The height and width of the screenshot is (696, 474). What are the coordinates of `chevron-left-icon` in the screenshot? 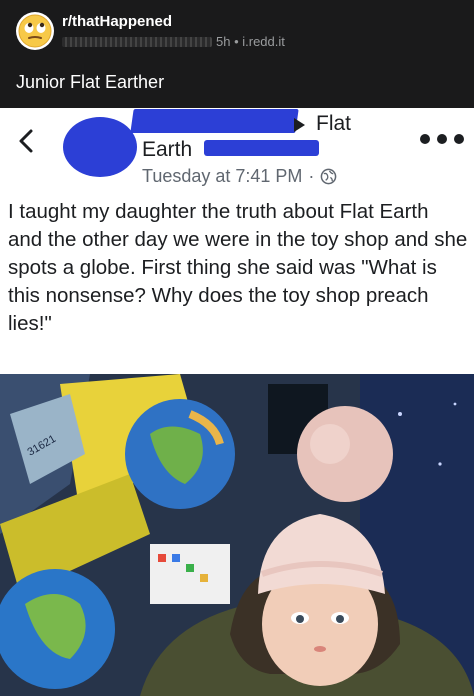 It's located at (27, 141).